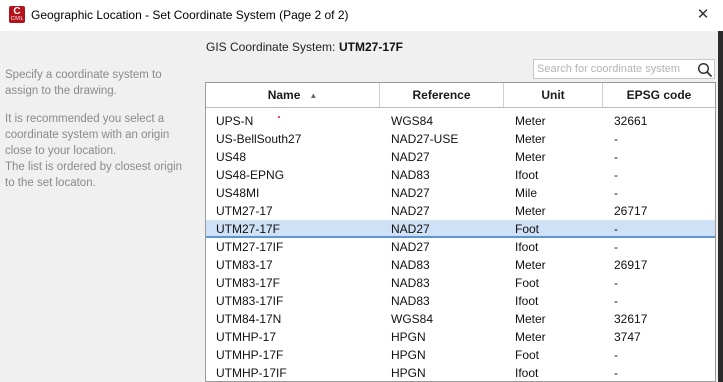  What do you see at coordinates (460, 211) in the screenshot?
I see `table-row: UTM27-17 NAD27 Meter 26717` at bounding box center [460, 211].